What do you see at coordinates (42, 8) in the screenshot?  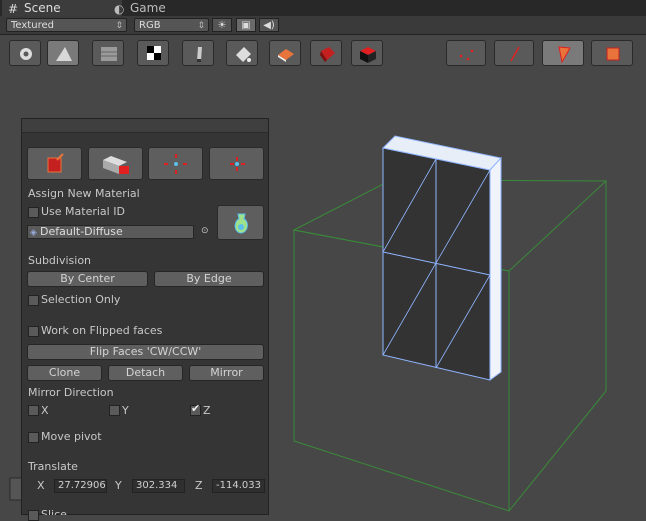 I see `tab-scene-label: Scene` at bounding box center [42, 8].